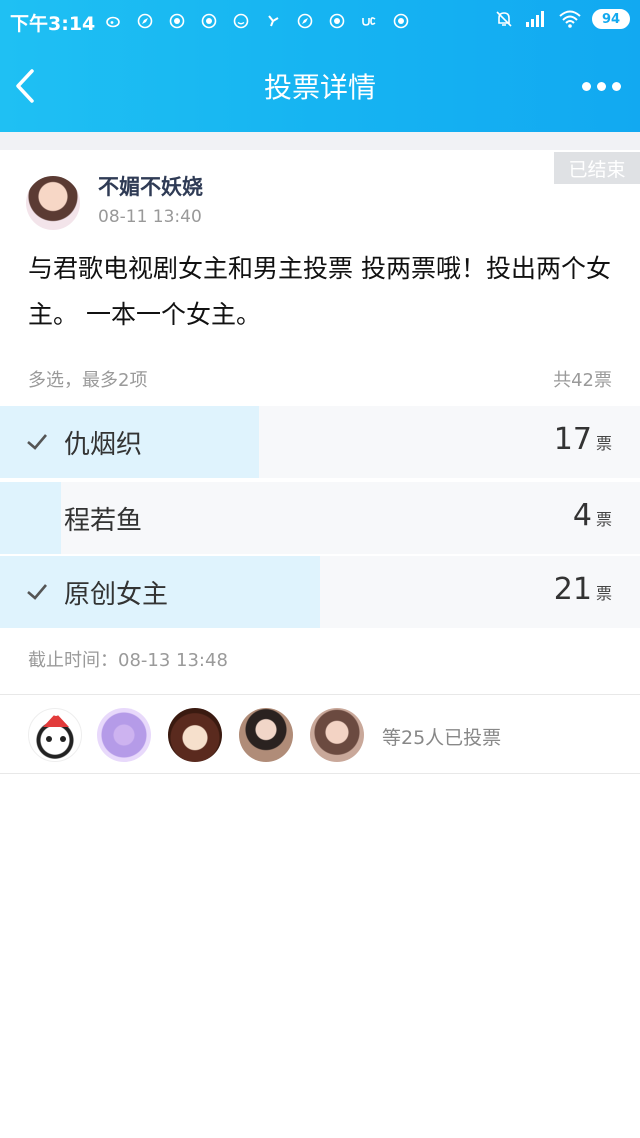 The image size is (640, 1138). Describe the element at coordinates (536, 19) in the screenshot. I see `signal-icon` at that location.